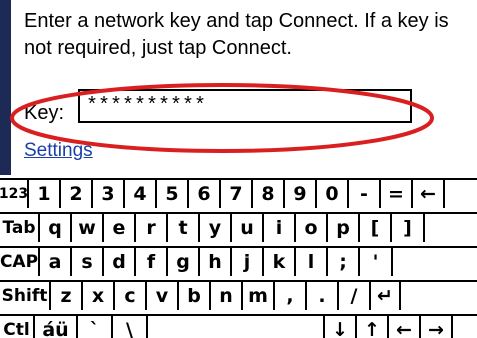  What do you see at coordinates (344, 262) in the screenshot?
I see `key-symbol: ;` at bounding box center [344, 262].